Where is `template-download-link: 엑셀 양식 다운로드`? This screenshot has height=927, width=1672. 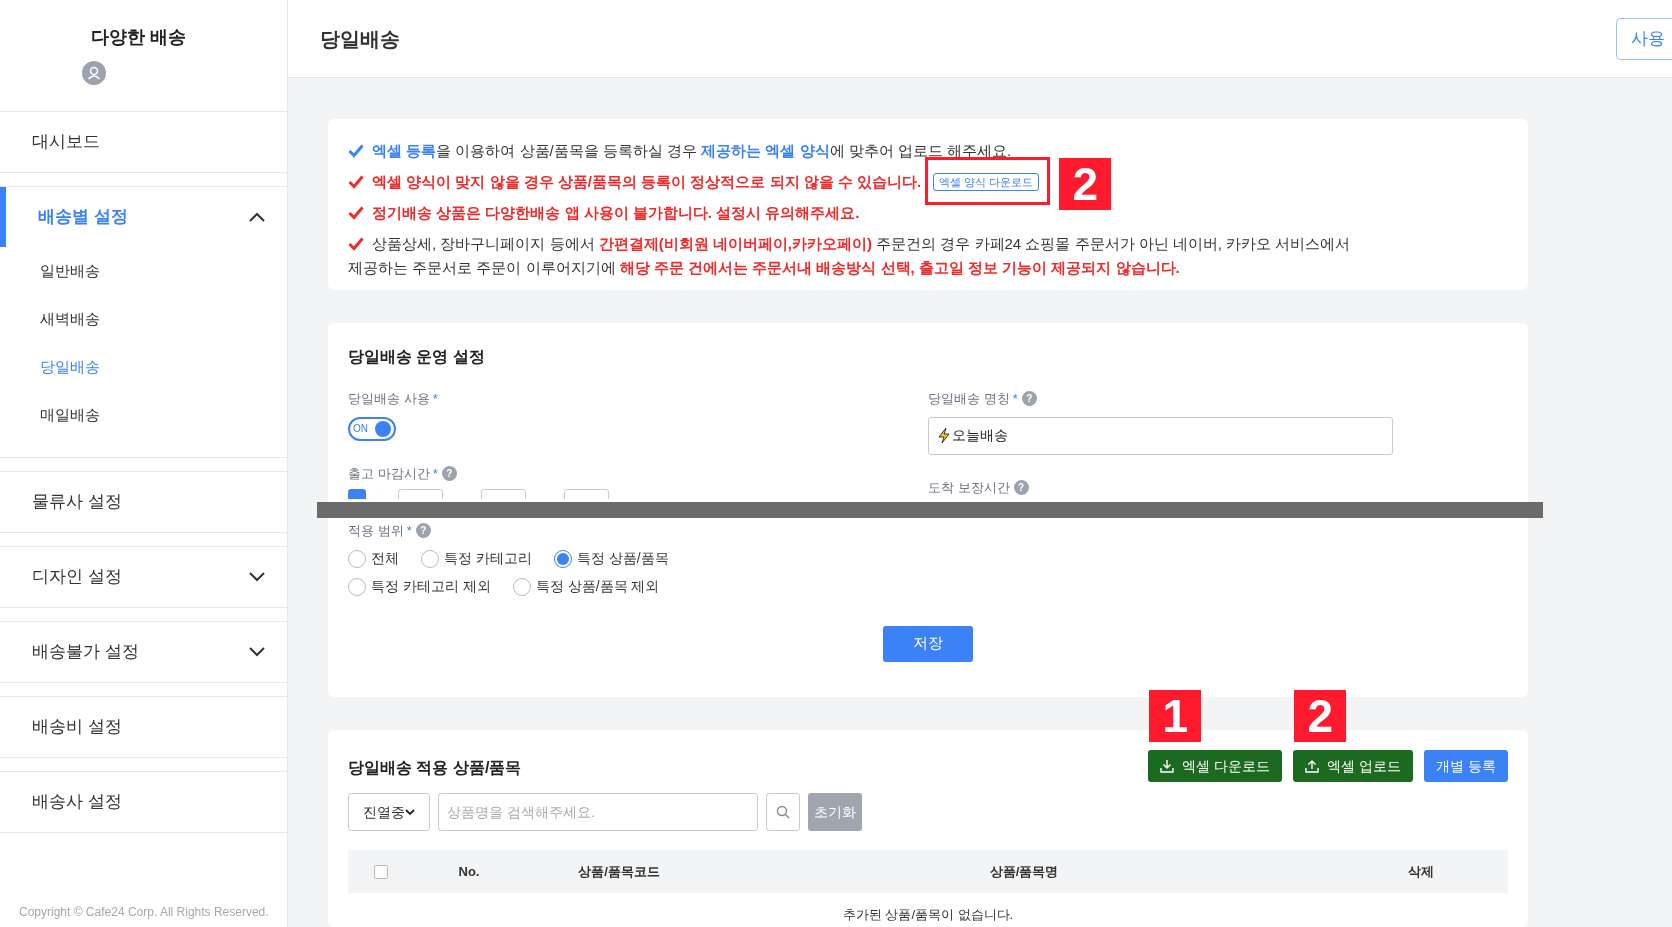
template-download-link: 엑셀 양식 다운로드 is located at coordinates (986, 182).